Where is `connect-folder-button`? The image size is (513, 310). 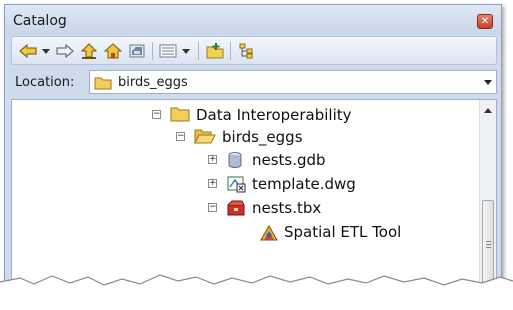
connect-folder-button is located at coordinates (137, 51).